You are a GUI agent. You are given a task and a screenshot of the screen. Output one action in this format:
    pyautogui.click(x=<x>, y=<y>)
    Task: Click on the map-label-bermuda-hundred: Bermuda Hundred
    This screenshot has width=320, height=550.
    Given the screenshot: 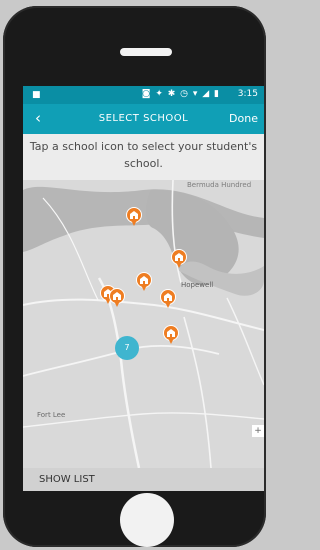 What is the action you would take?
    pyautogui.click(x=219, y=185)
    